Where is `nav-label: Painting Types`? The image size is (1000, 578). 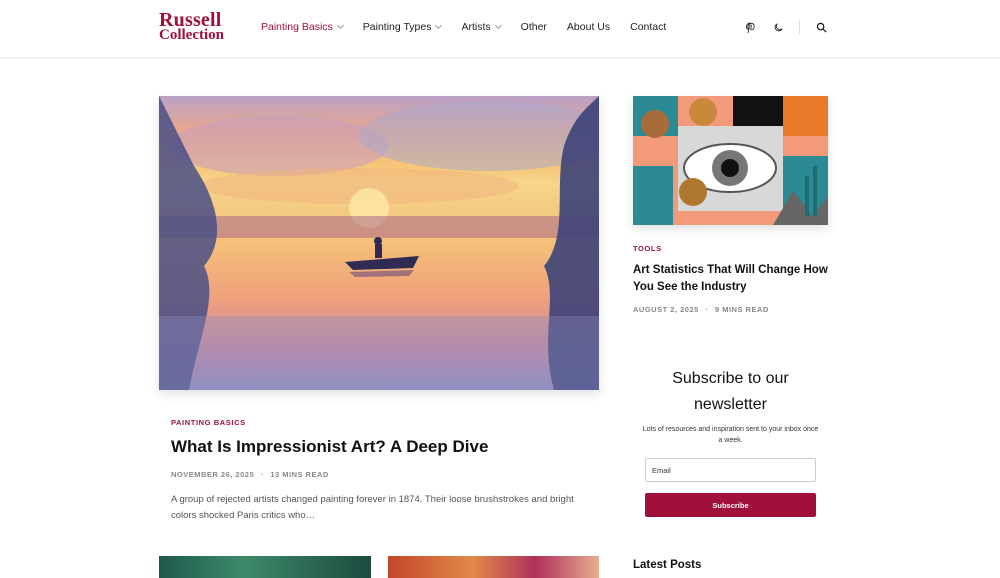
nav-label: Painting Types is located at coordinates (397, 27).